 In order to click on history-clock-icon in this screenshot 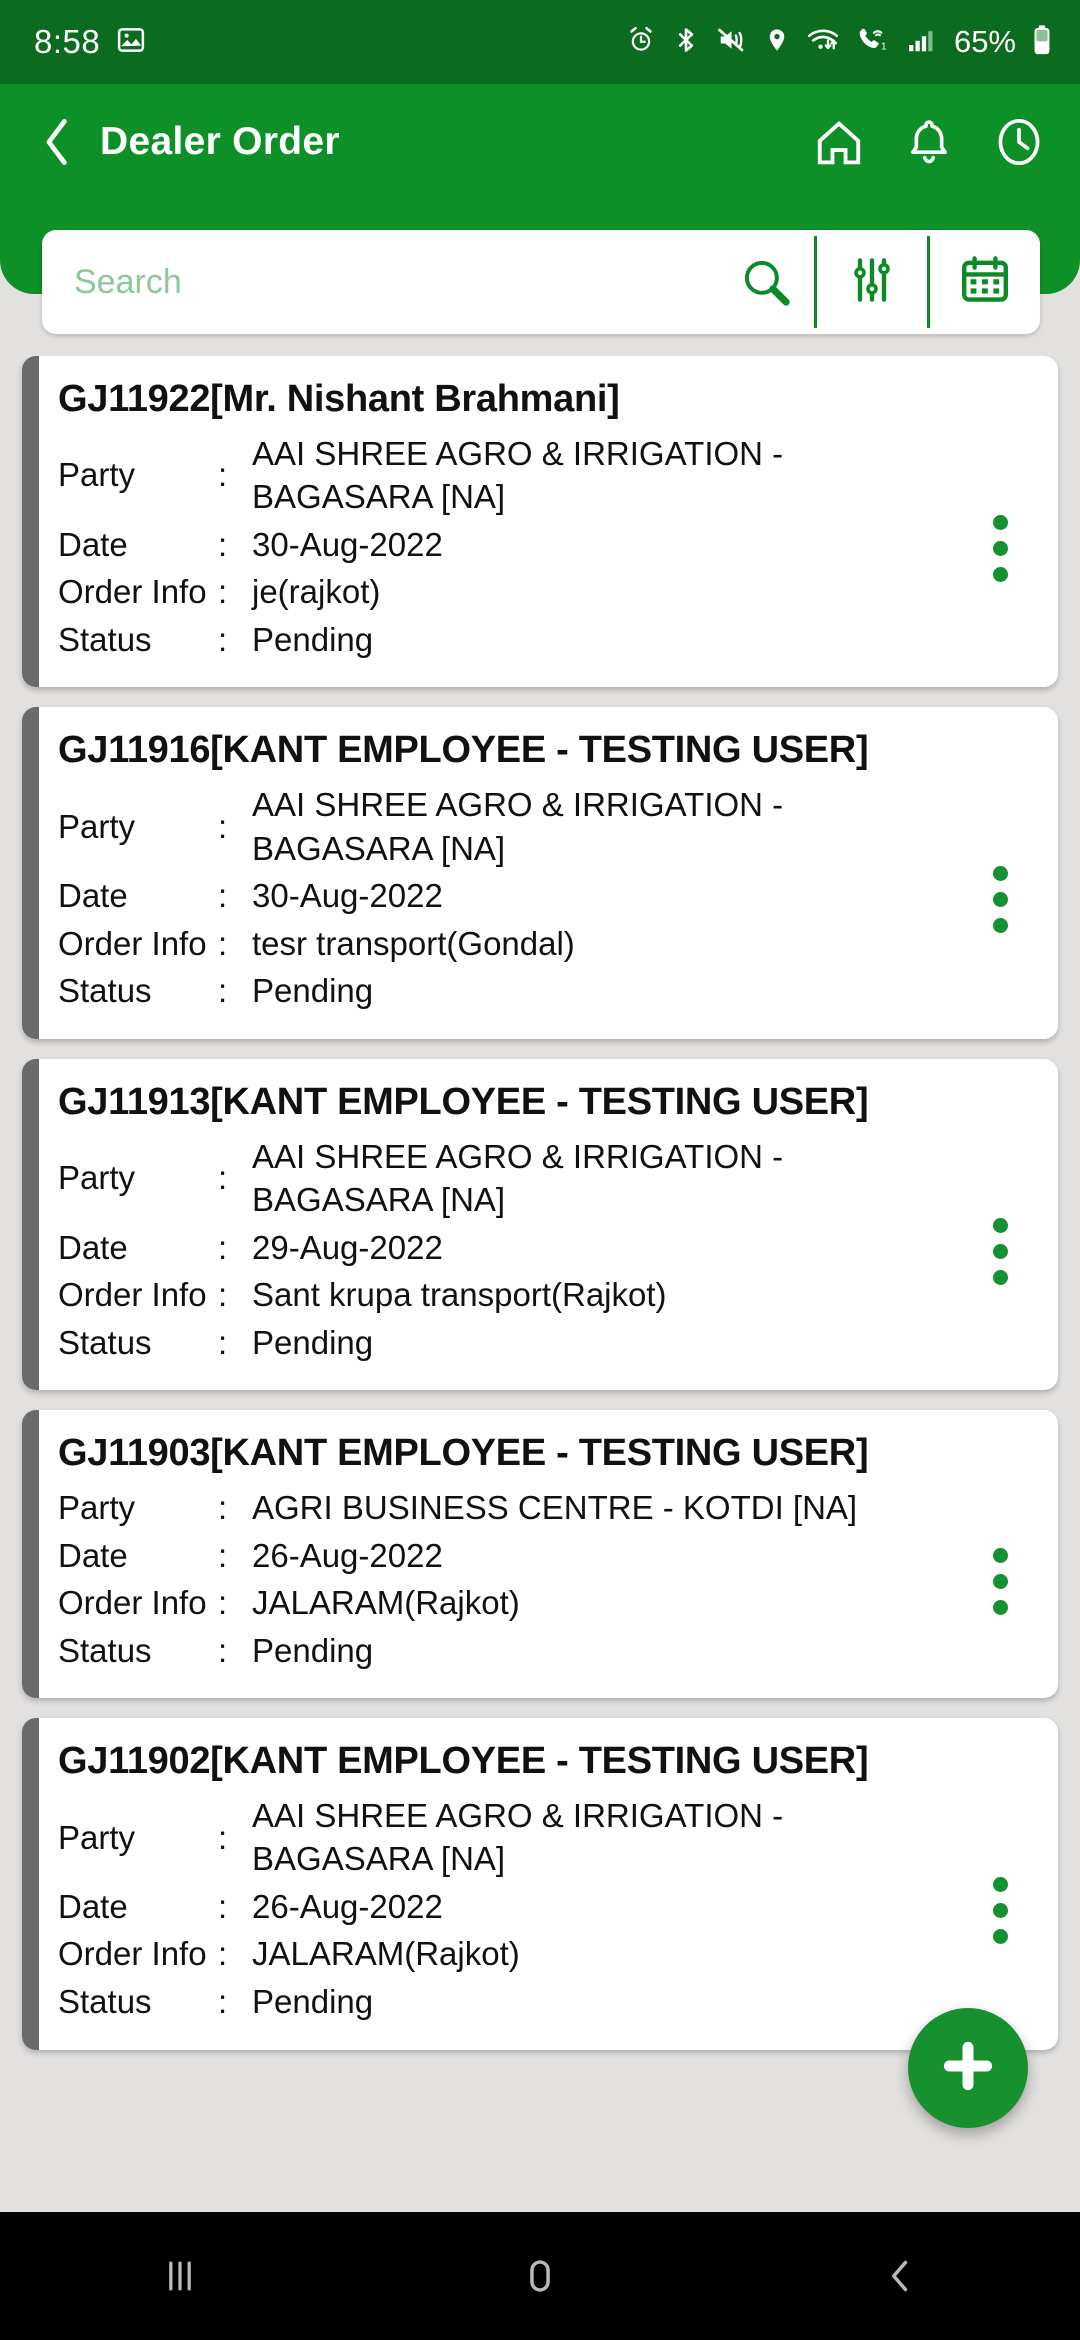, I will do `click(1019, 142)`.